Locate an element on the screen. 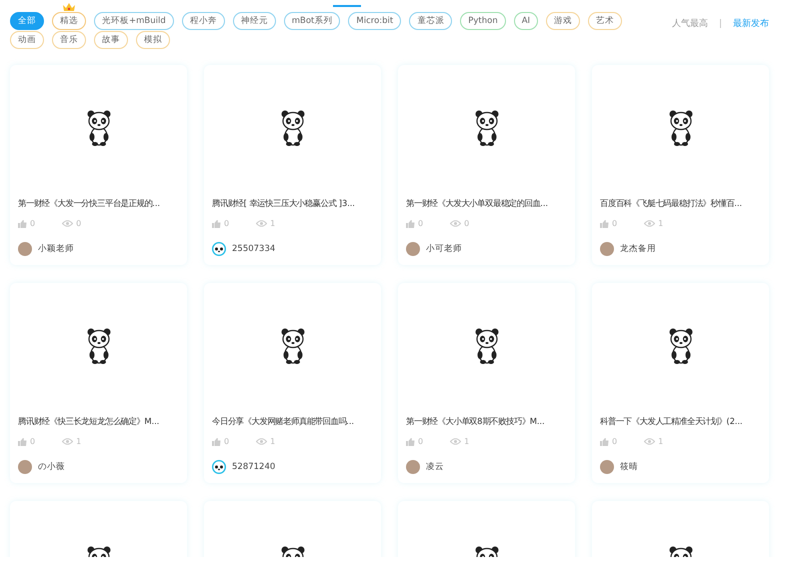 Image resolution: width=800 pixels, height=569 pixels. category-tag: 艺术 is located at coordinates (605, 21).